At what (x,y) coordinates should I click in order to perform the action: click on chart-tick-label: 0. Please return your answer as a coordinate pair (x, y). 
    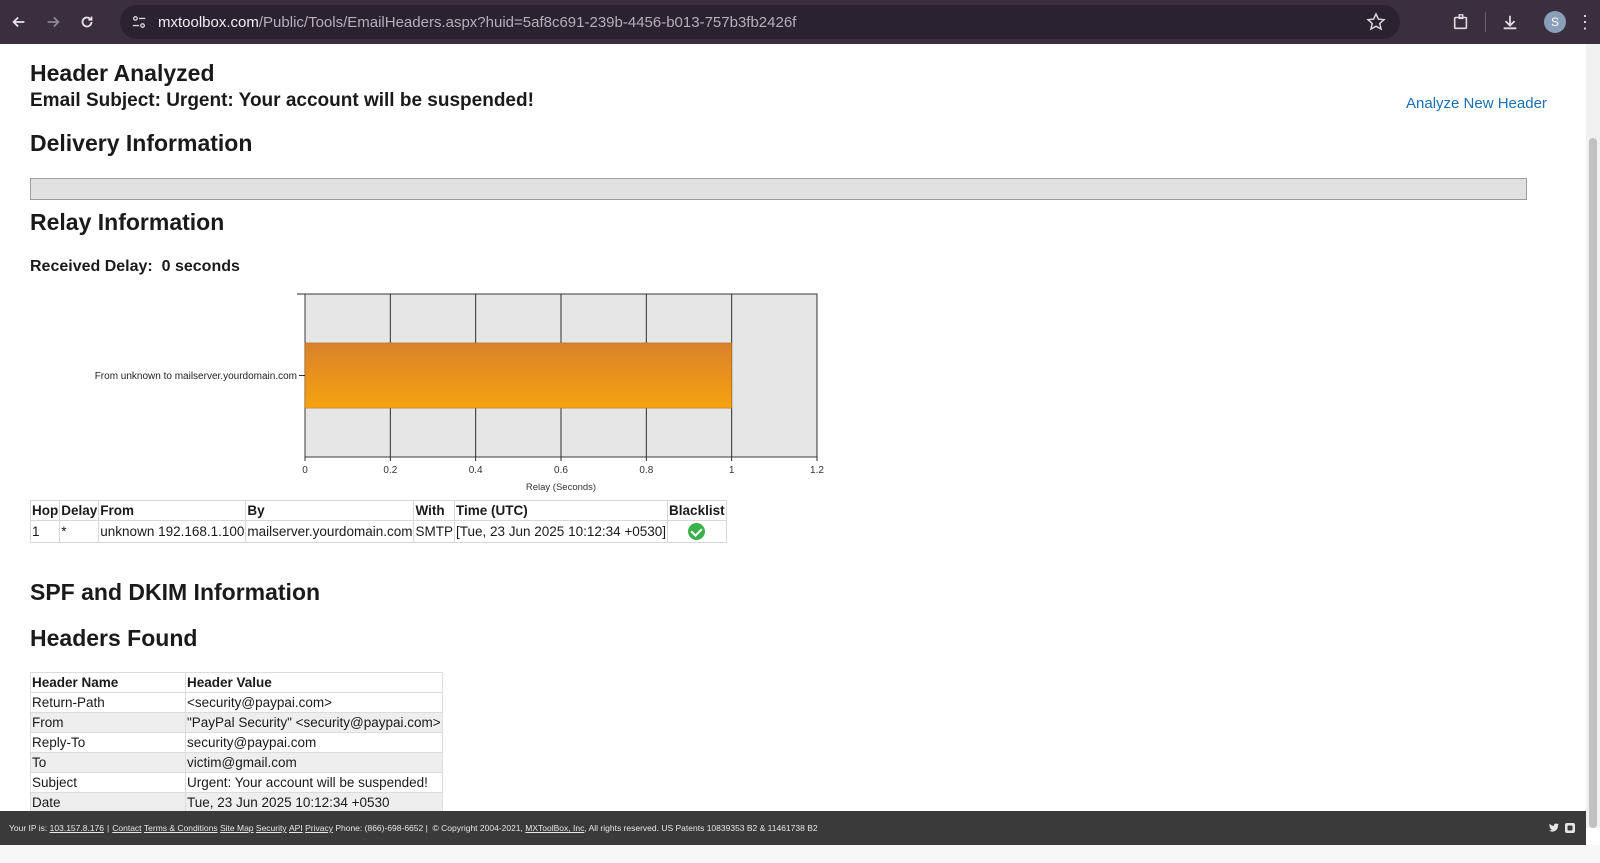
    Looking at the image, I should click on (305, 470).